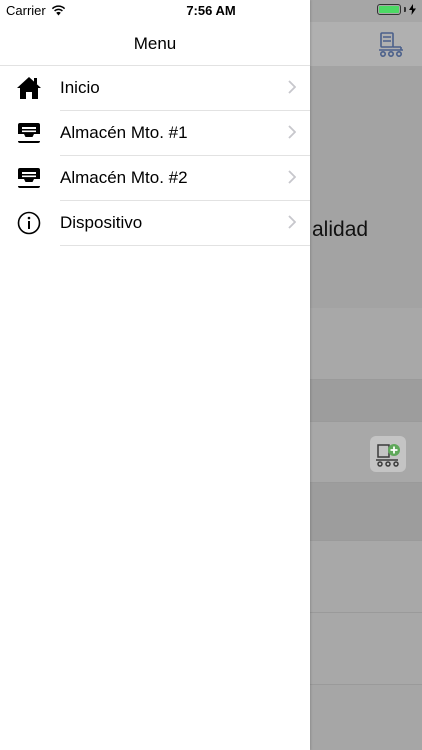  I want to click on menu-item-almacen-1: Almacén Mto. #1, so click(164, 133).